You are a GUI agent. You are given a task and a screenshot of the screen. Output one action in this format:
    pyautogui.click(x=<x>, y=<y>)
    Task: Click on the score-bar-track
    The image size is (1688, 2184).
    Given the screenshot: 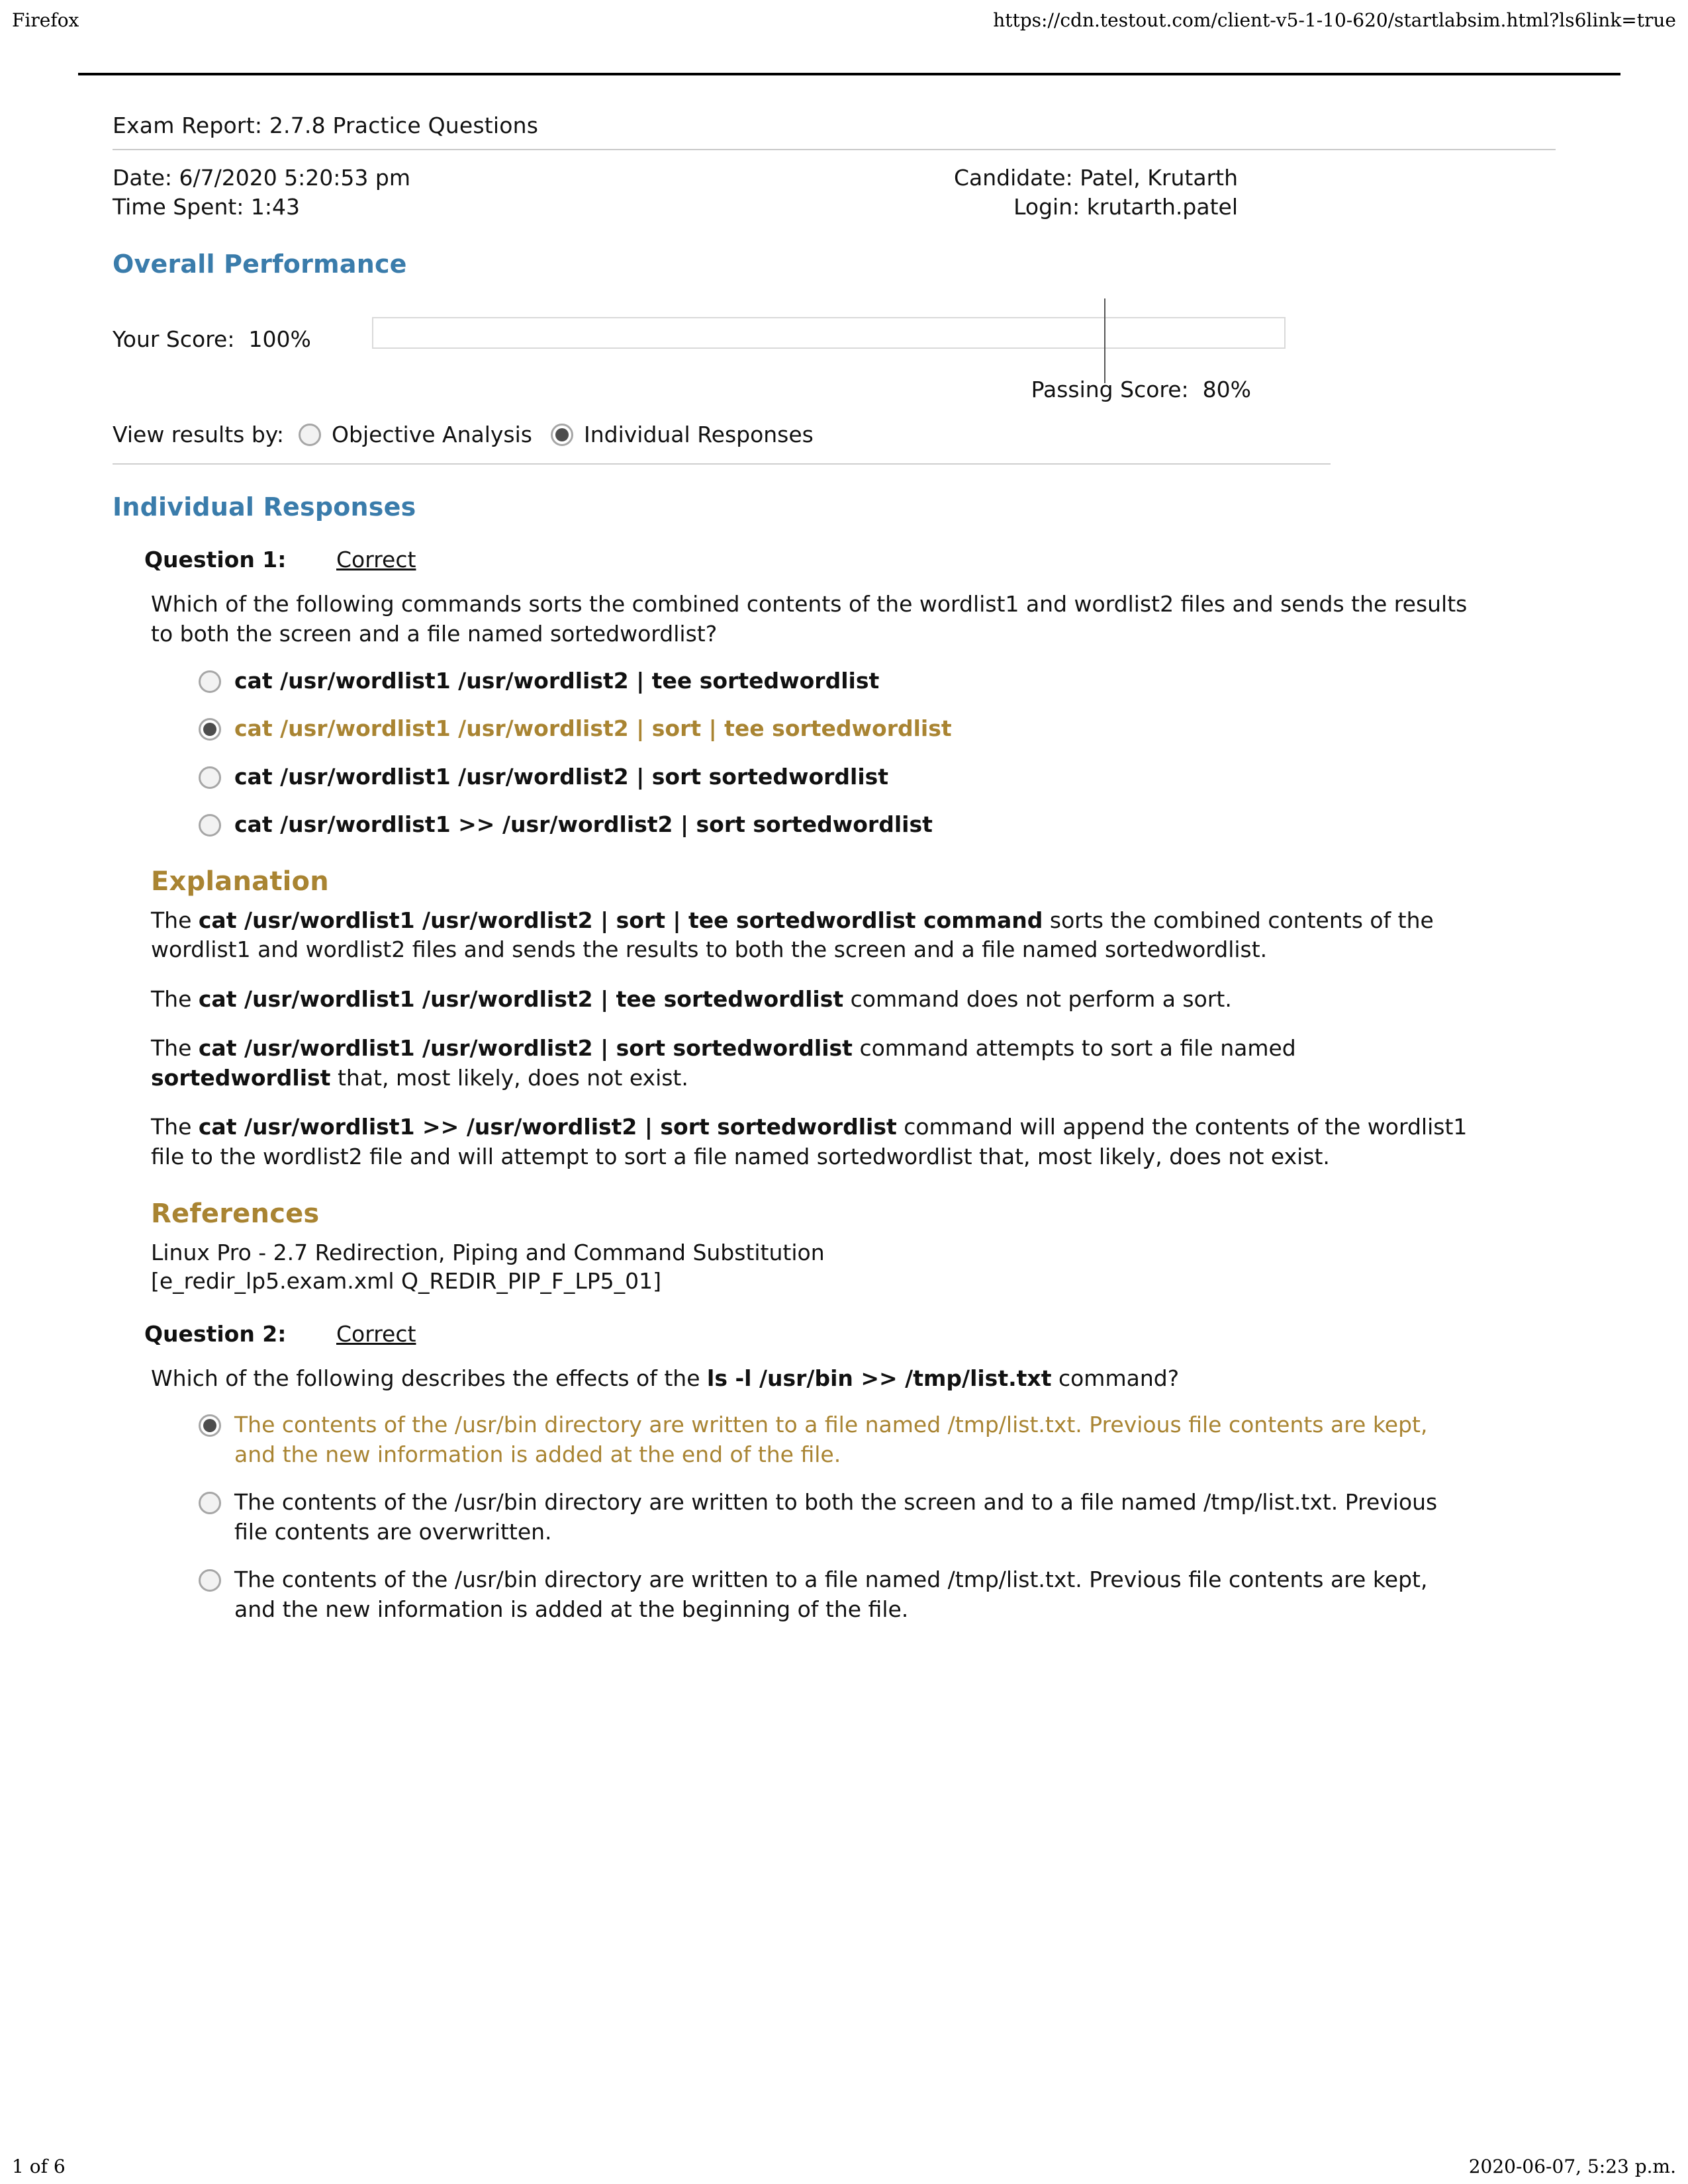 What is the action you would take?
    pyautogui.click(x=829, y=333)
    